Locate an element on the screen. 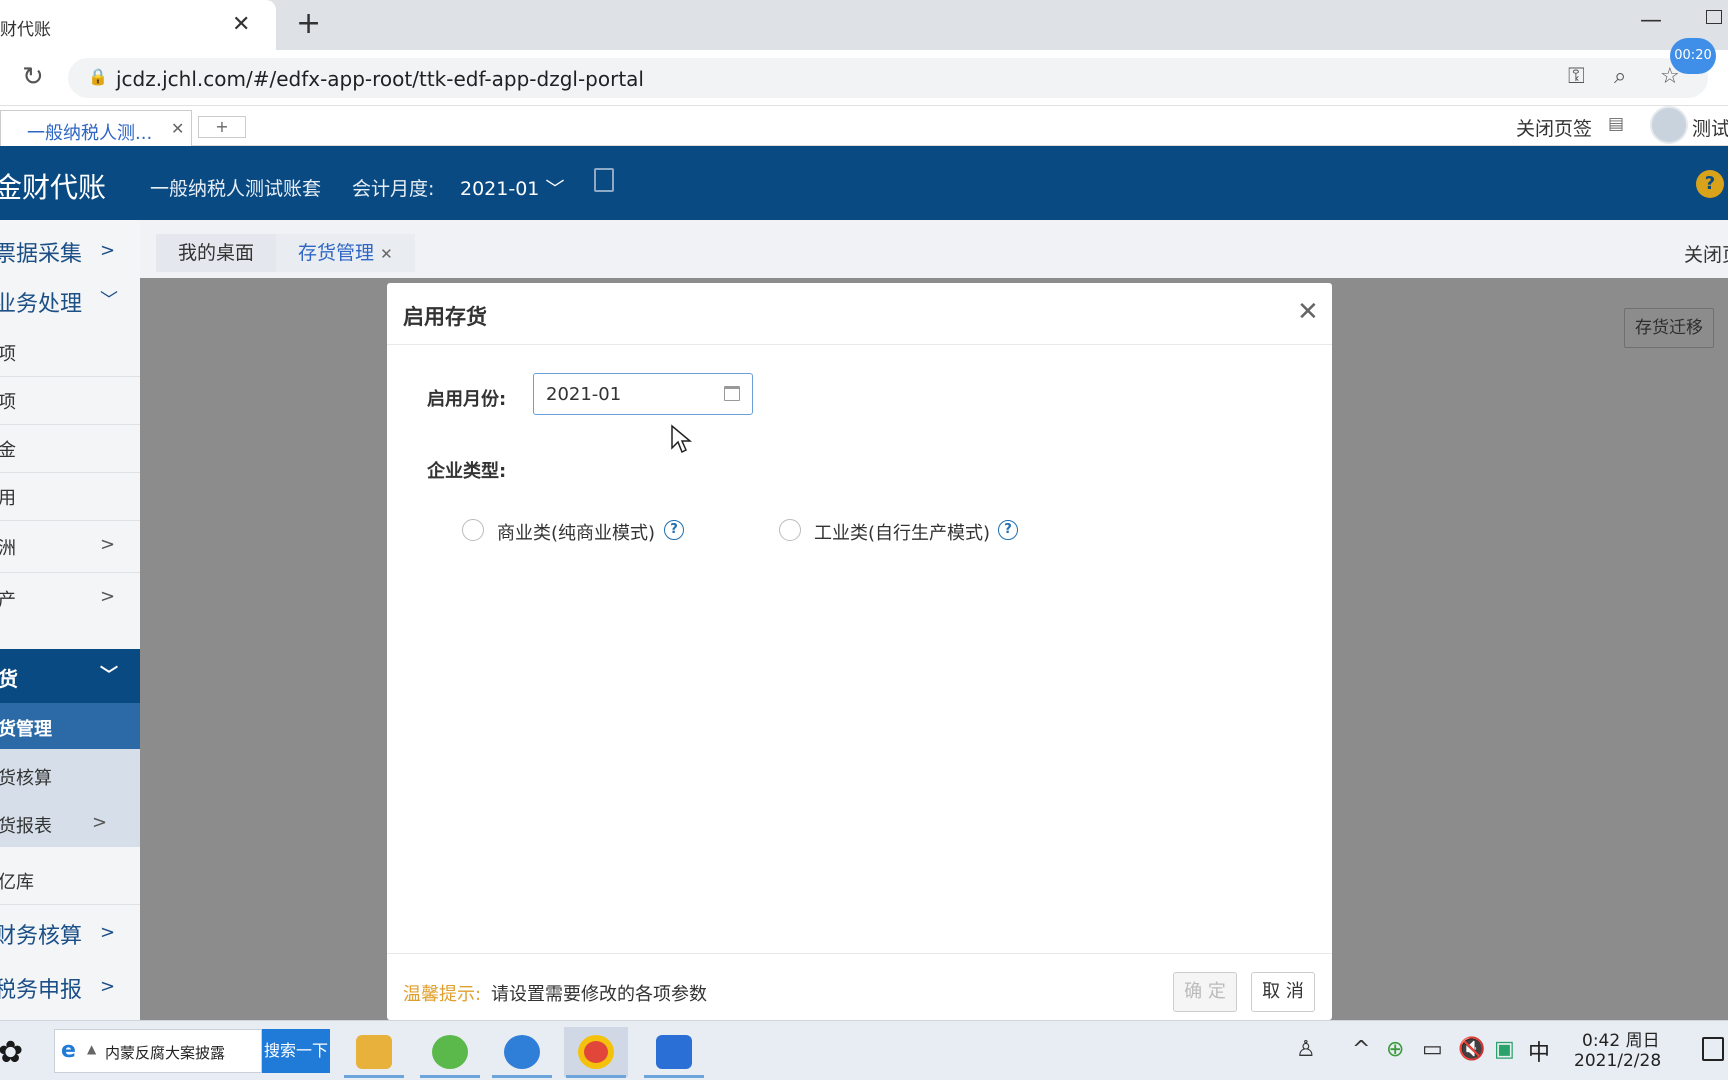 The width and height of the screenshot is (1728, 1080). clock-date: 2021/2/28 is located at coordinates (1617, 1061).